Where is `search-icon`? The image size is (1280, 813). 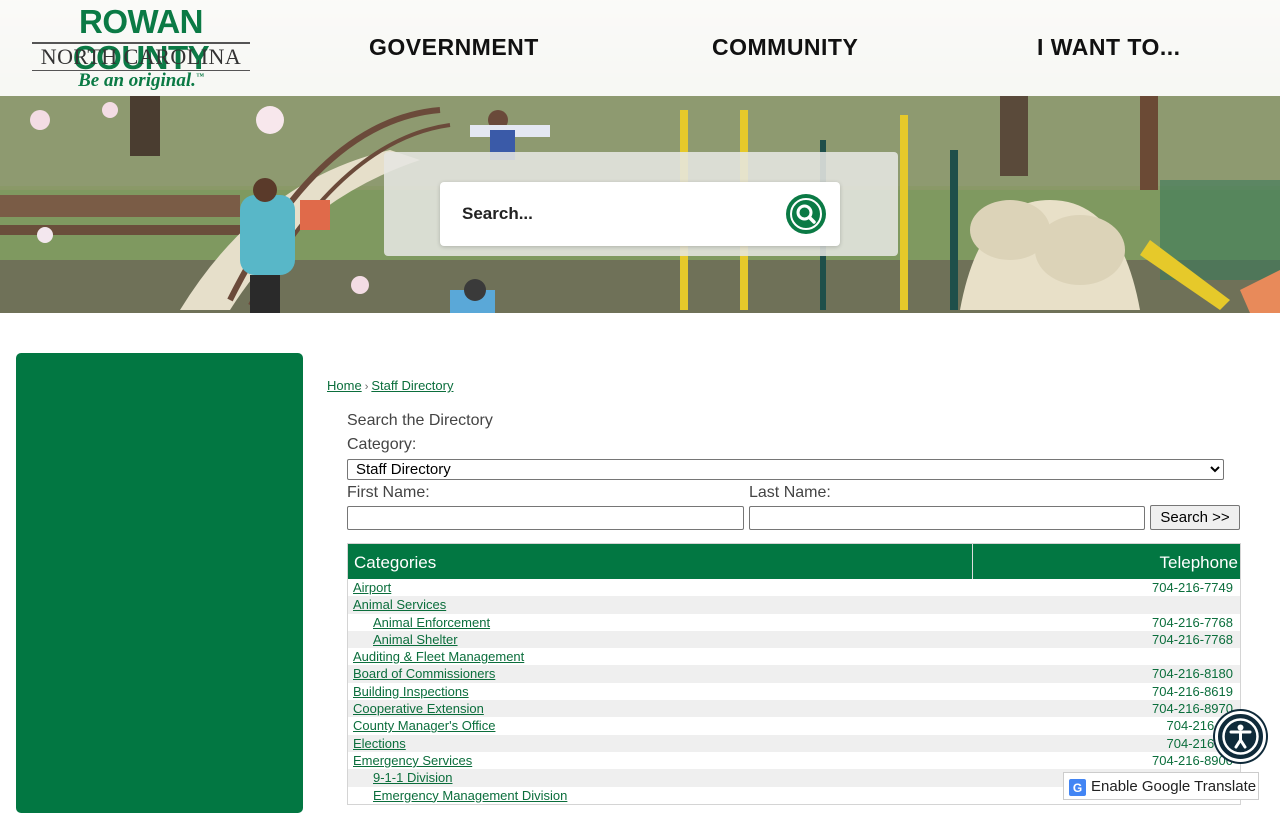 search-icon is located at coordinates (806, 214).